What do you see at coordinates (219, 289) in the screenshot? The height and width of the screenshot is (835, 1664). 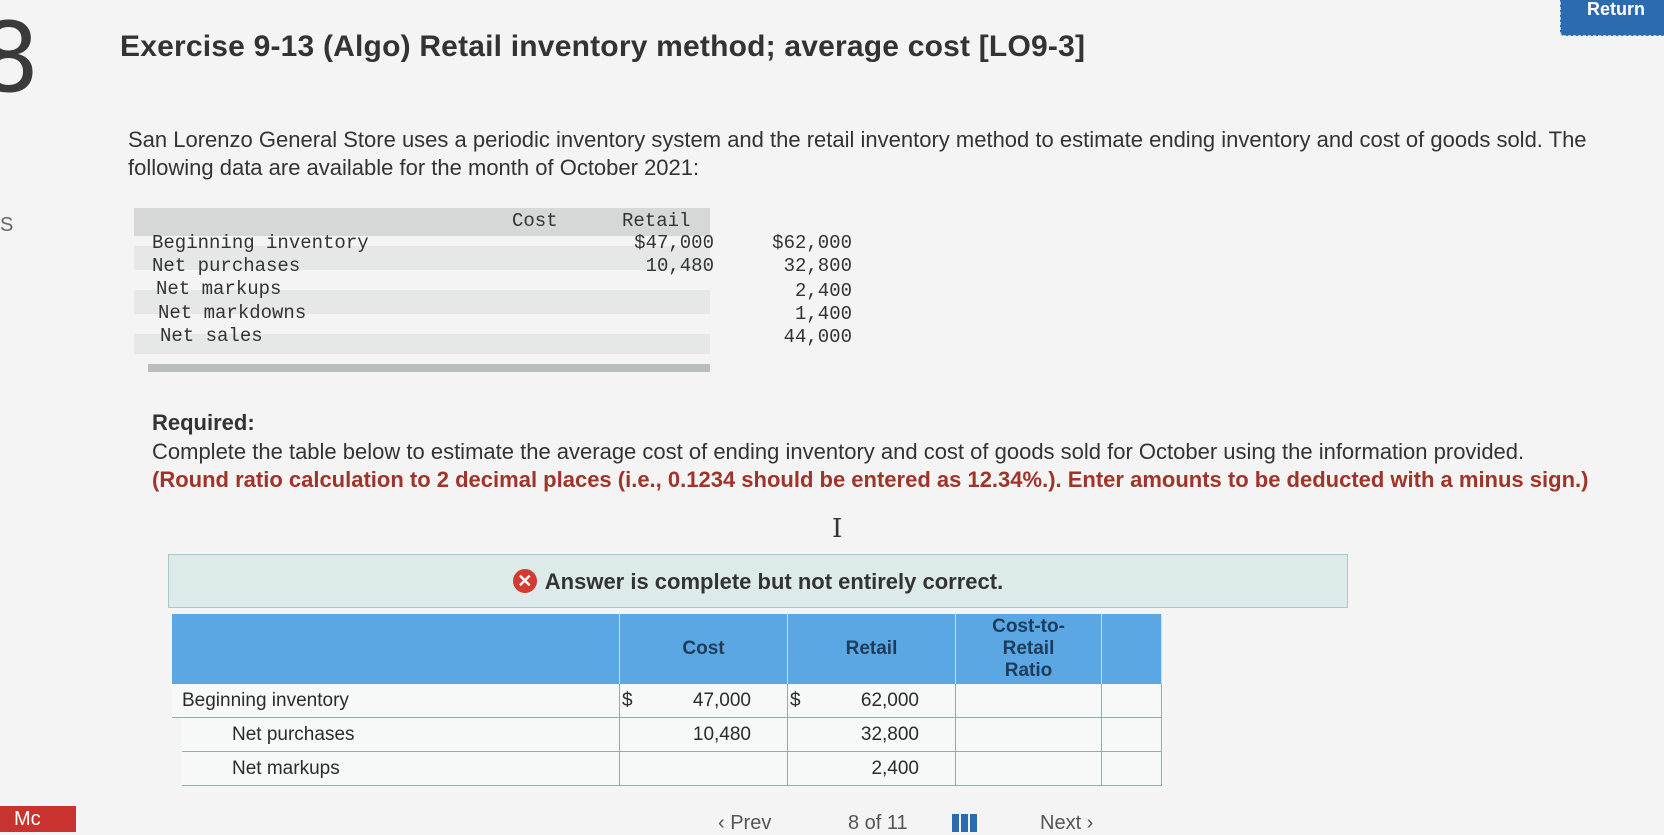 I see `row-label: Net markups` at bounding box center [219, 289].